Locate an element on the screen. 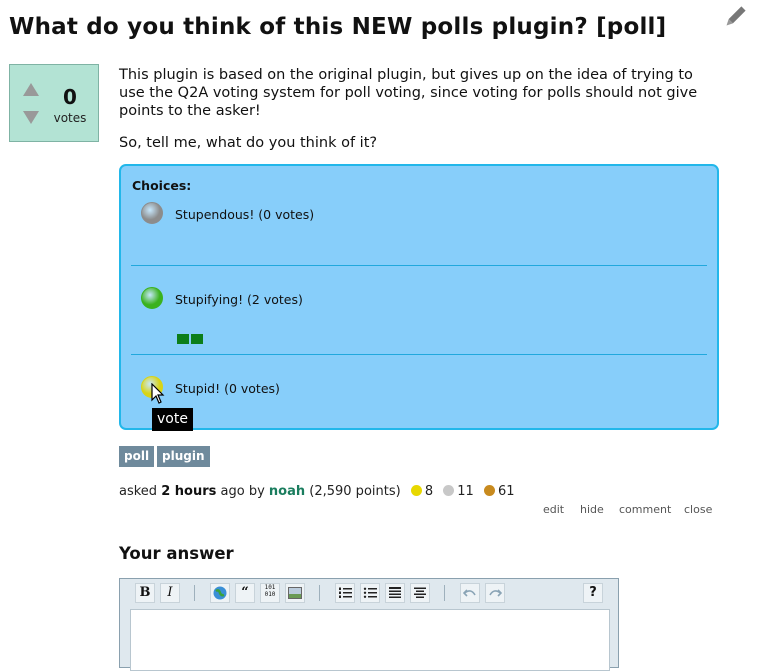 The image size is (758, 671). italic-button: I is located at coordinates (170, 593).